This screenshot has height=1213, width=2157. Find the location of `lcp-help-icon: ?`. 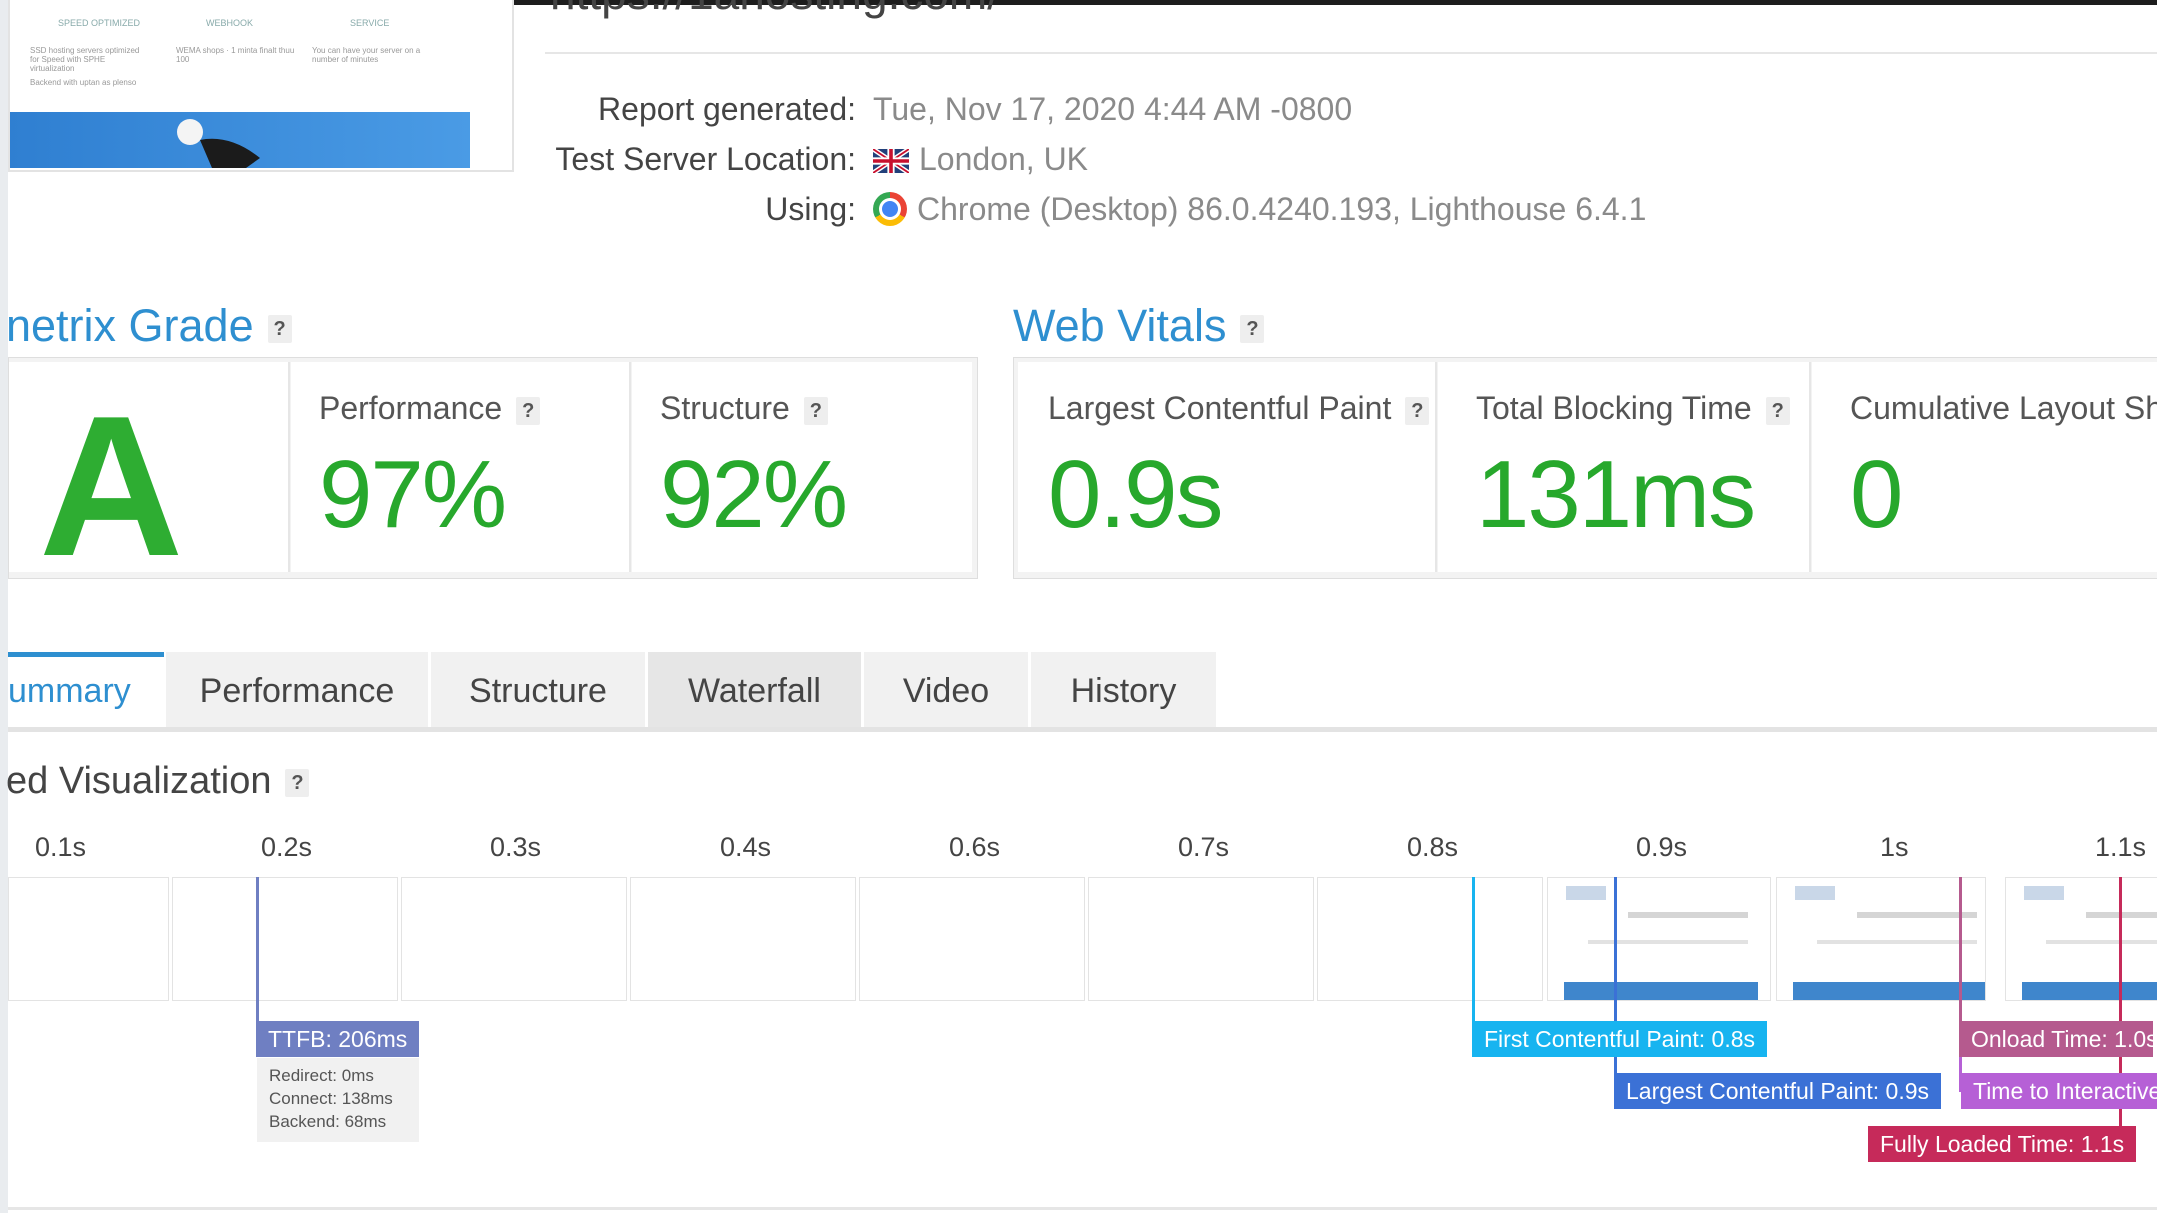

lcp-help-icon: ? is located at coordinates (1417, 410).